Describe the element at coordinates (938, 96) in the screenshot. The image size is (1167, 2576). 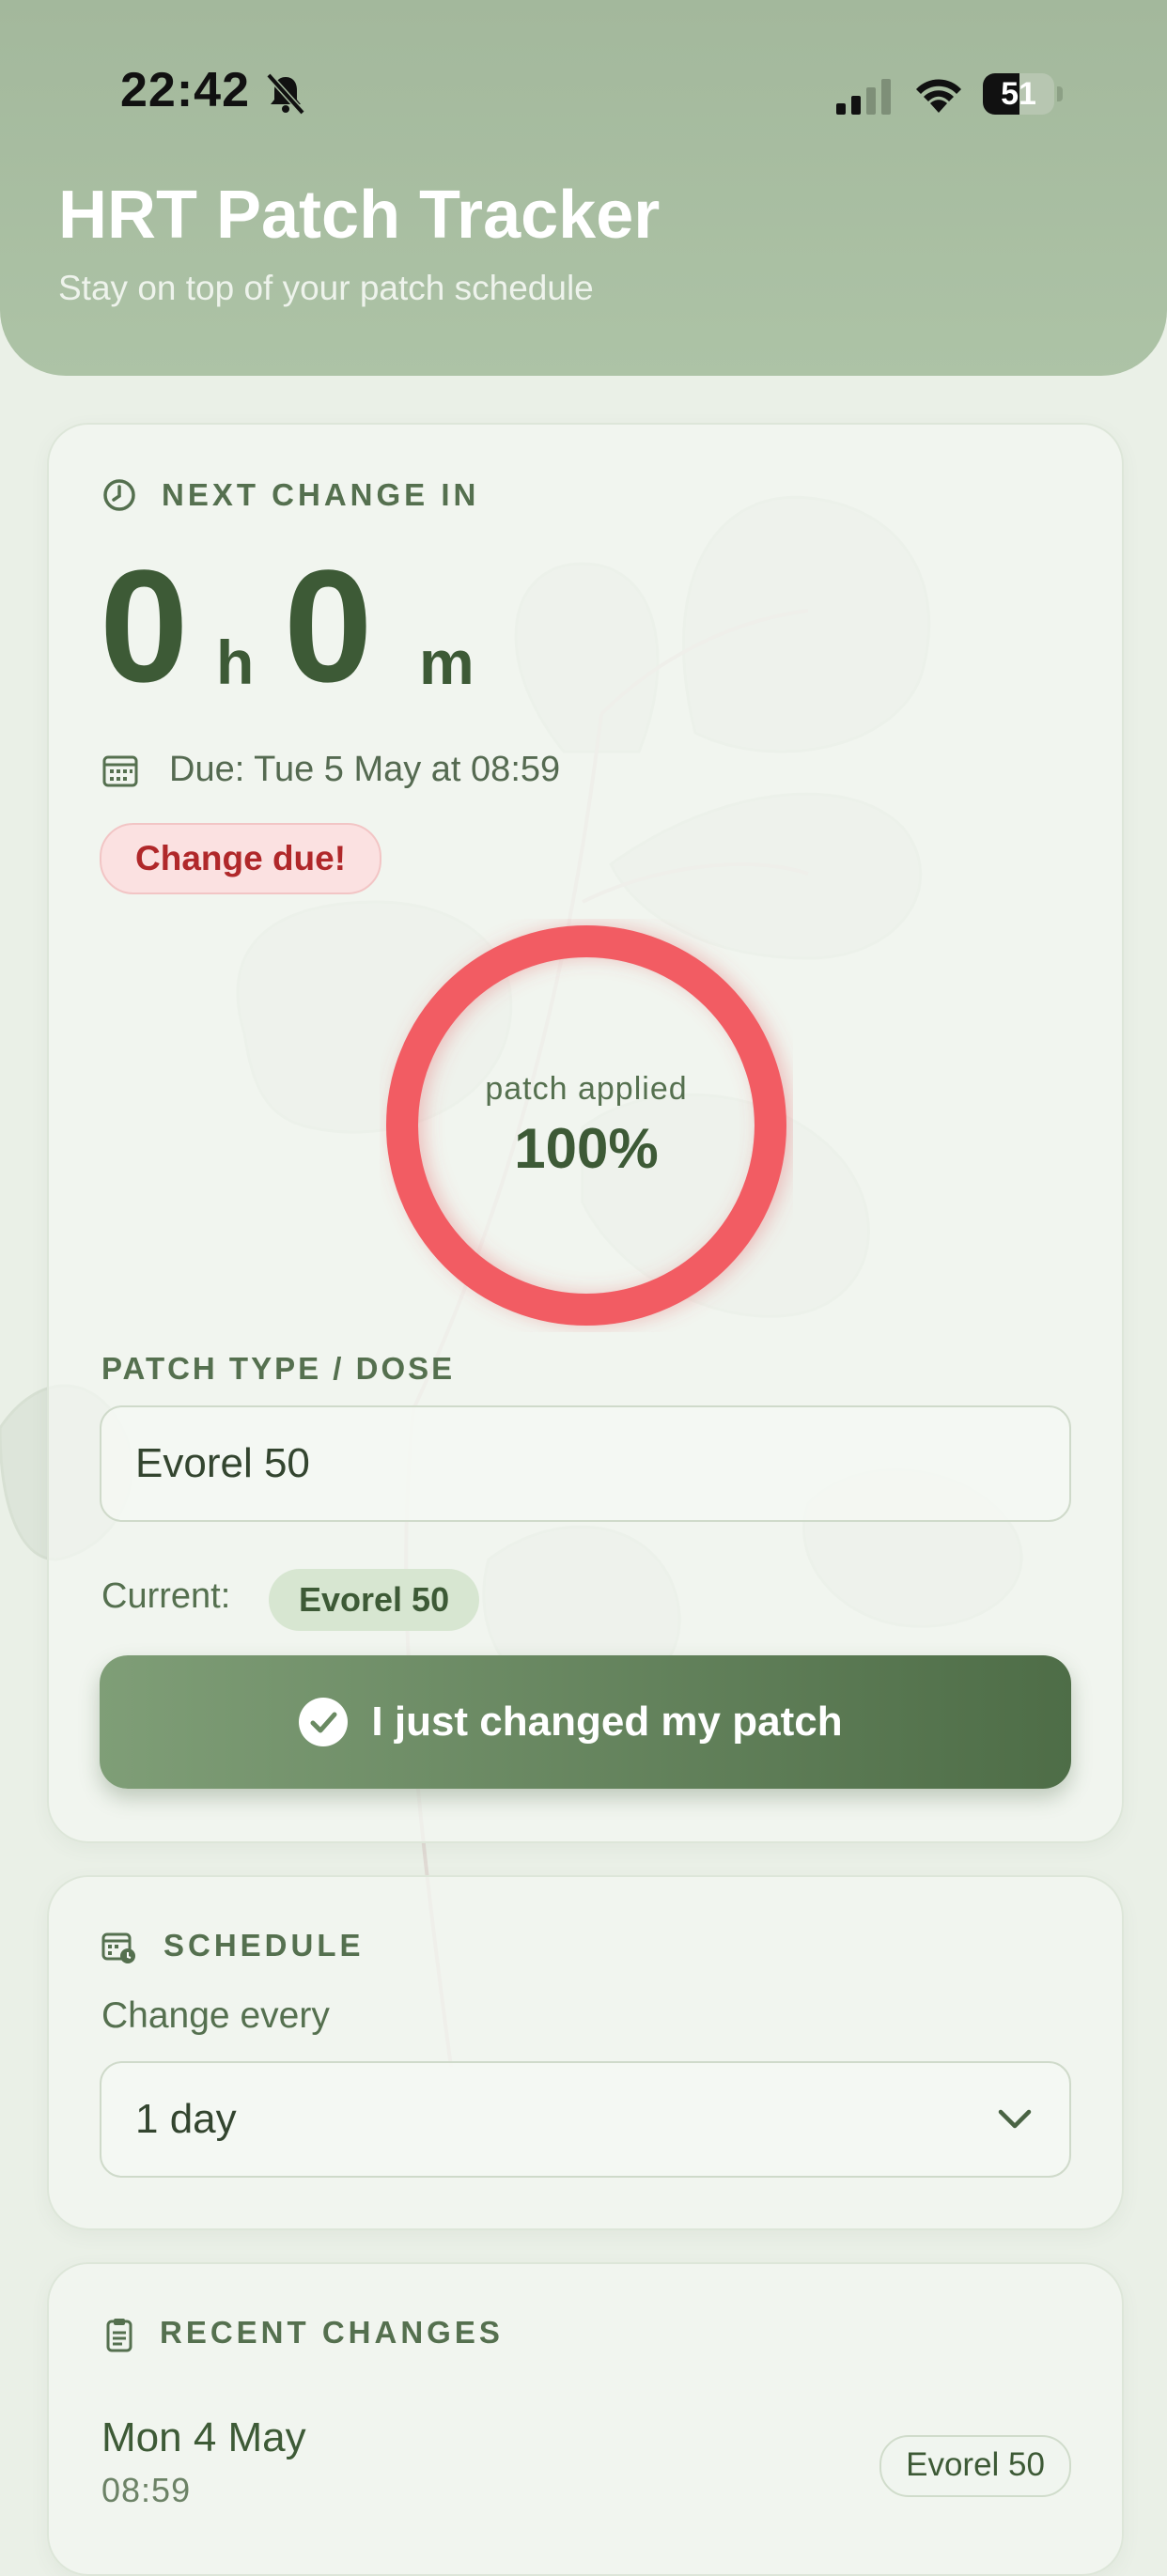
I see `wifi-icon` at that location.